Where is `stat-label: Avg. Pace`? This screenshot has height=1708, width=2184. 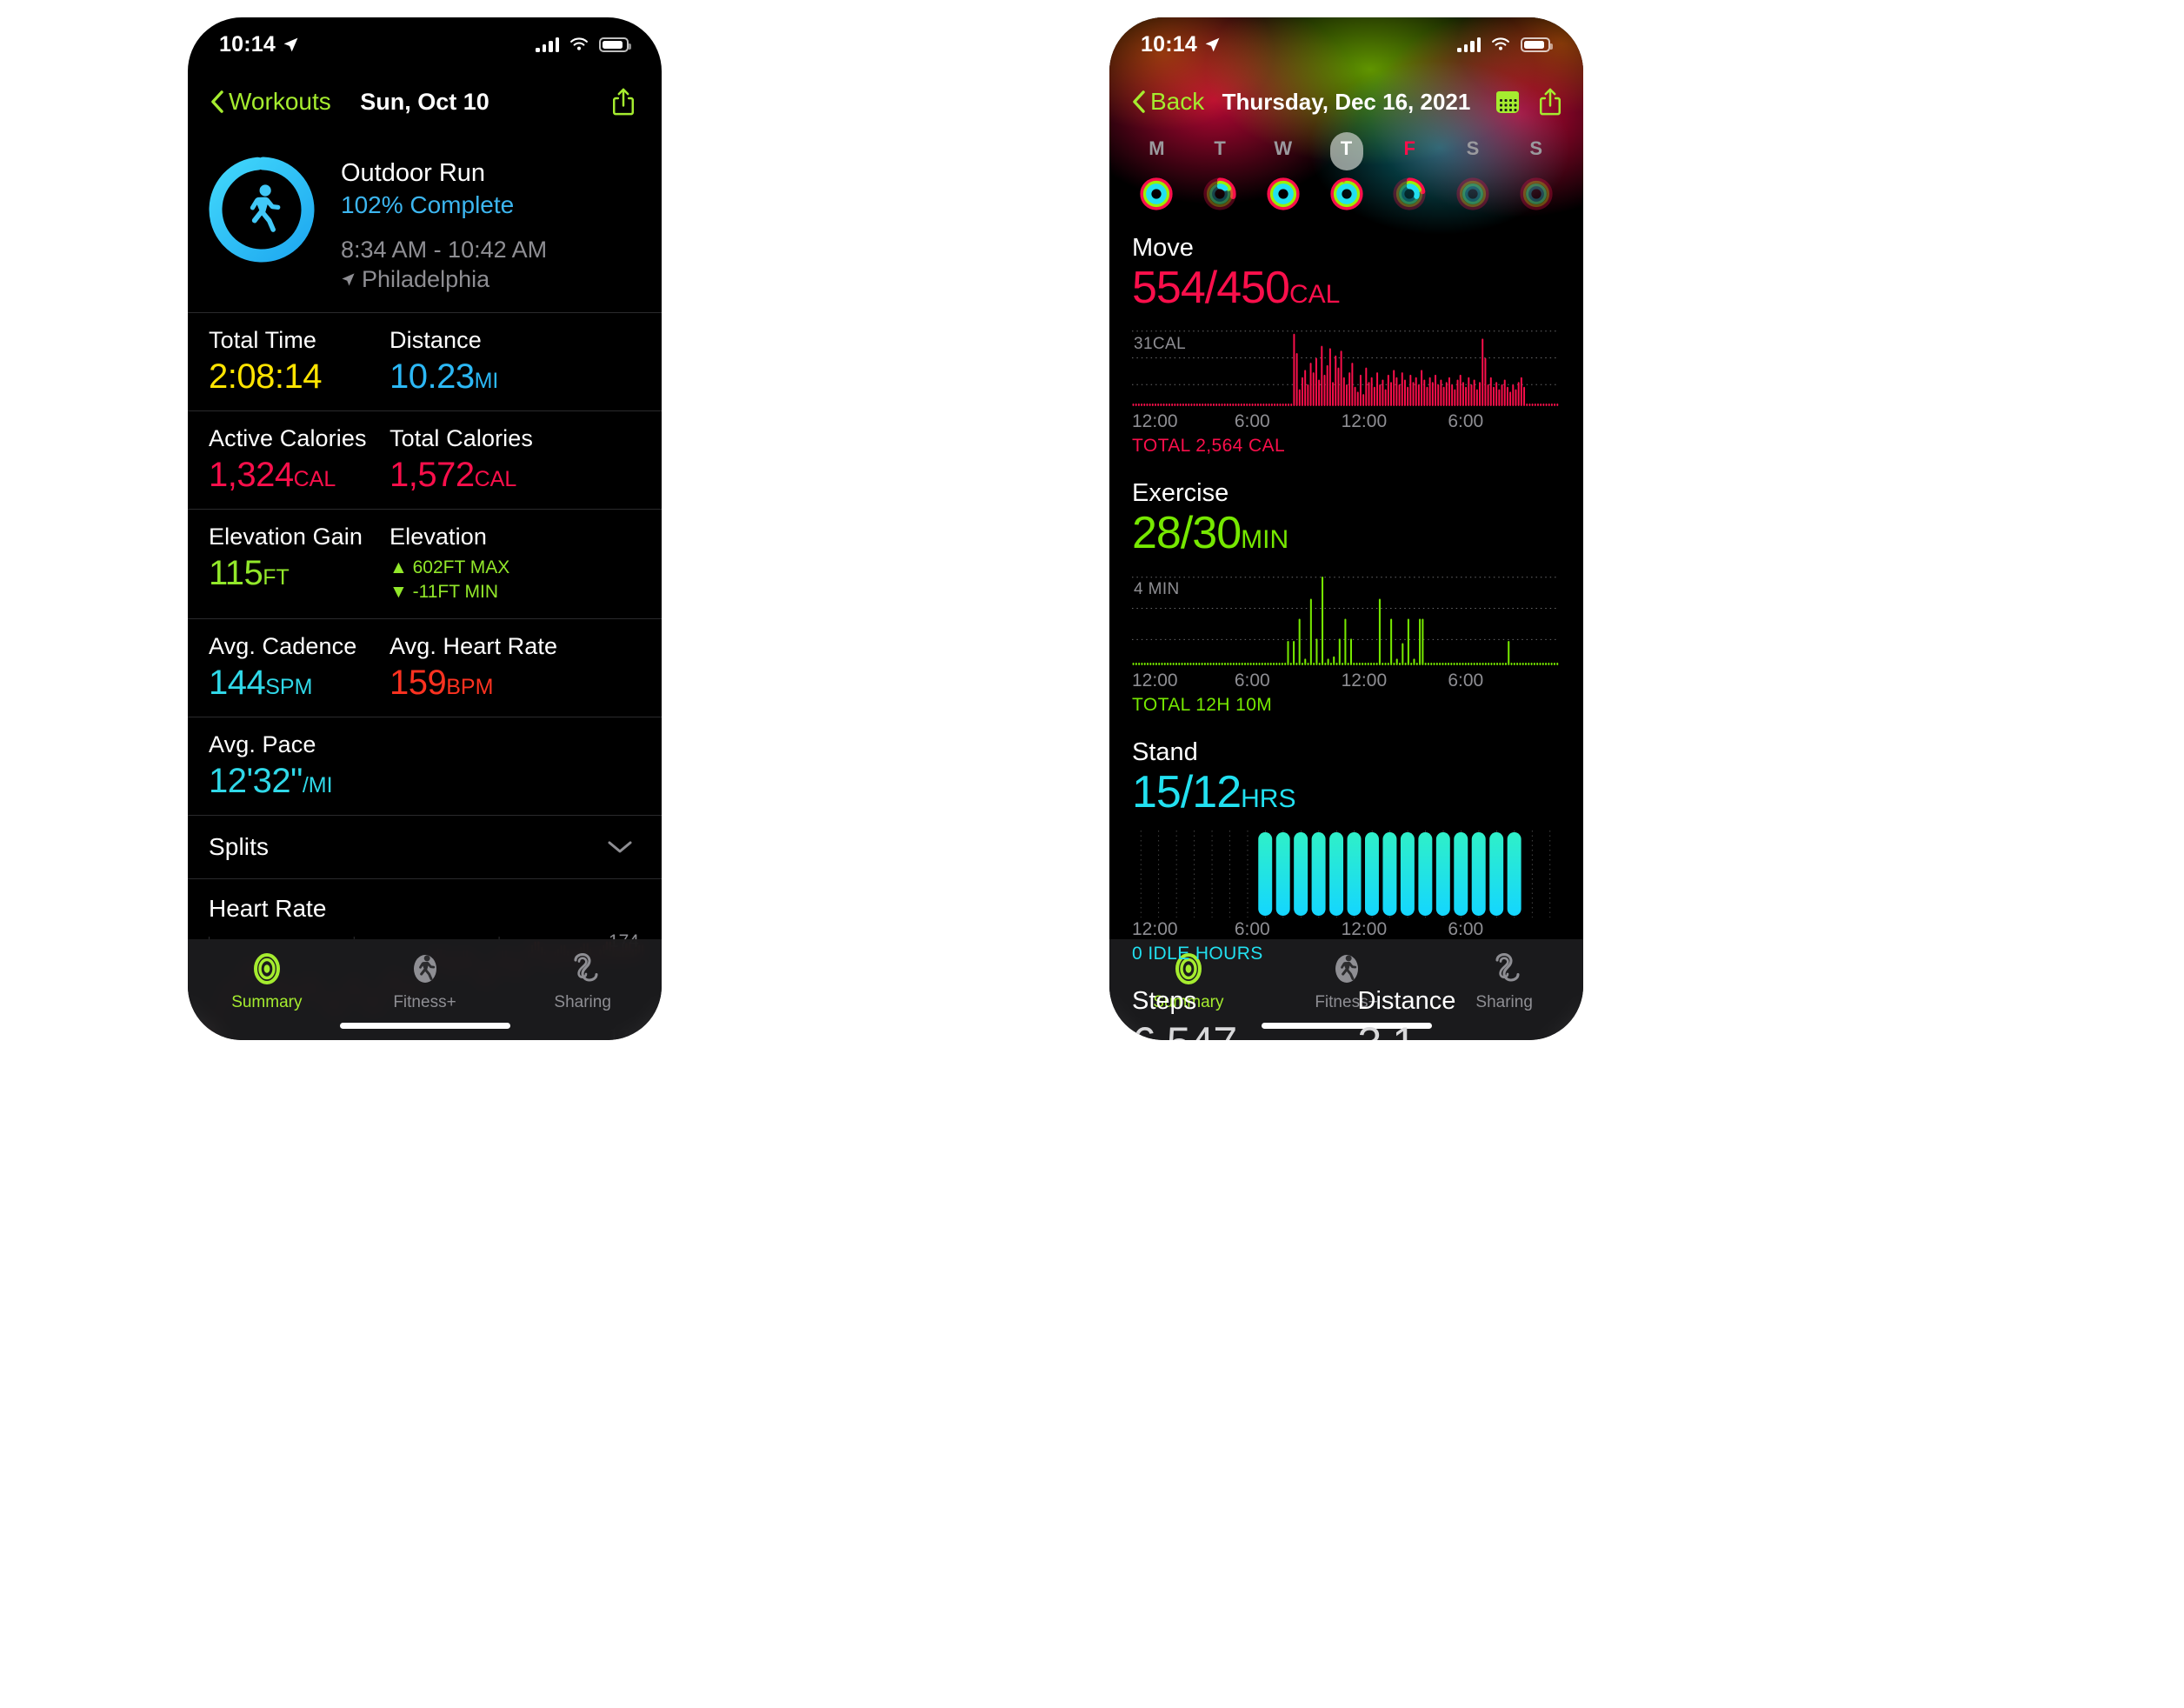
stat-label: Avg. Pace is located at coordinates (262, 744).